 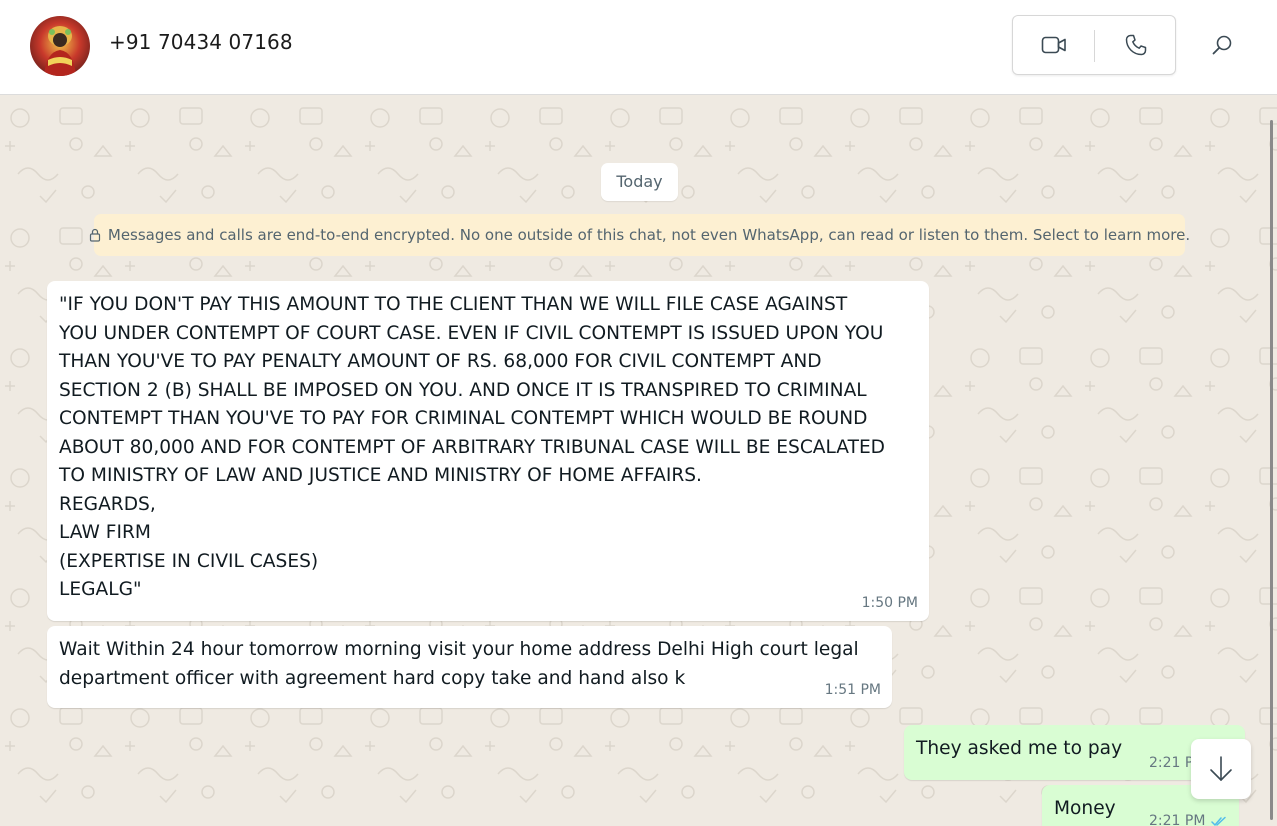 I want to click on contact-name: +91 70434 07168, so click(x=201, y=42).